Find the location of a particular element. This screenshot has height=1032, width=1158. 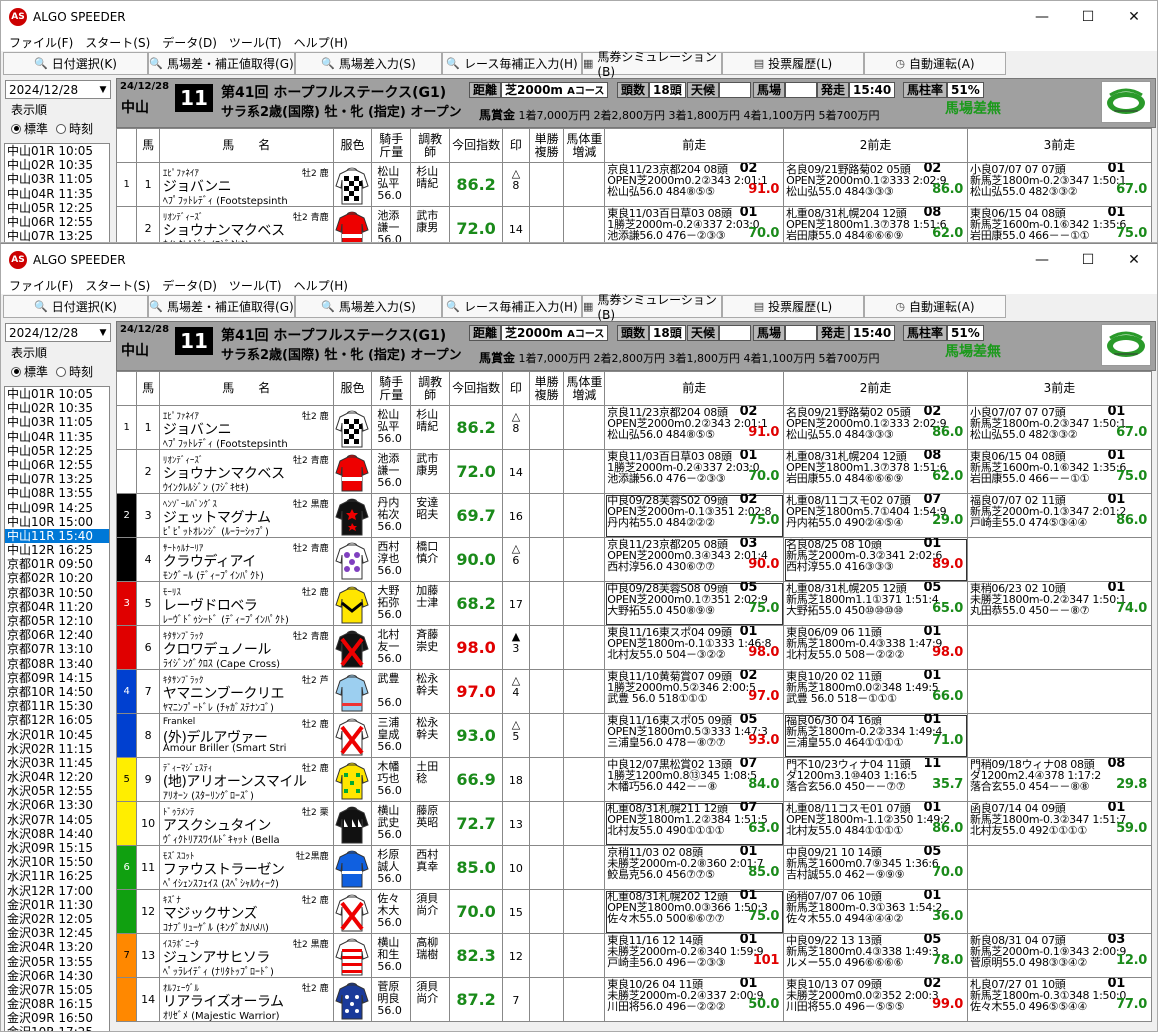

toolbar-button-2: 🔍 馬場差入力(S) is located at coordinates (368, 306).